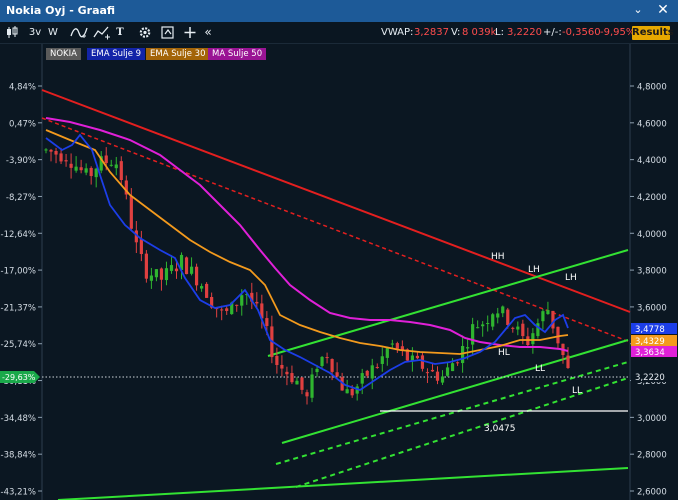  Describe the element at coordinates (652, 493) in the screenshot. I see `right-tick-label: 2,6000` at that location.